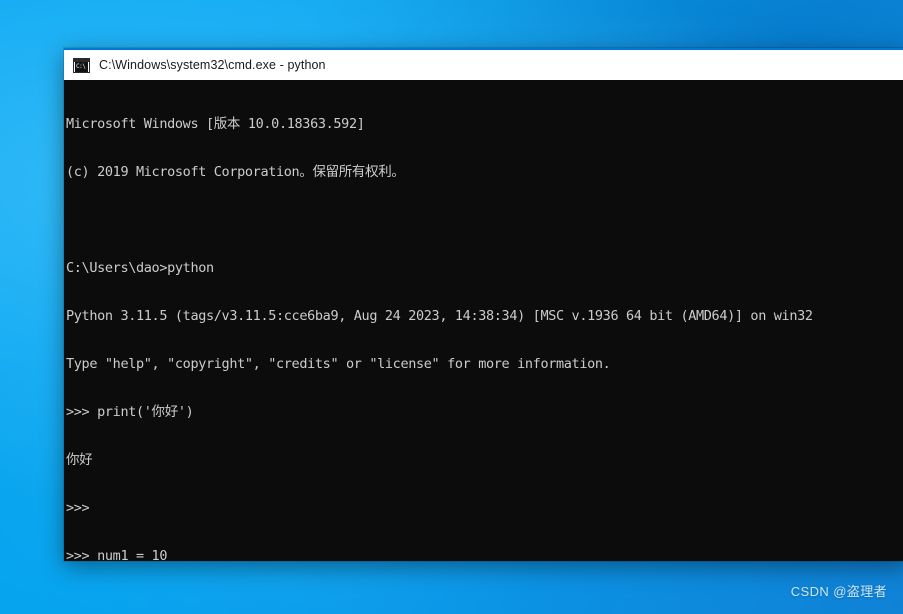  I want to click on console-line: Microsoft Windows [版本 10.0.18363.592], so click(215, 124).